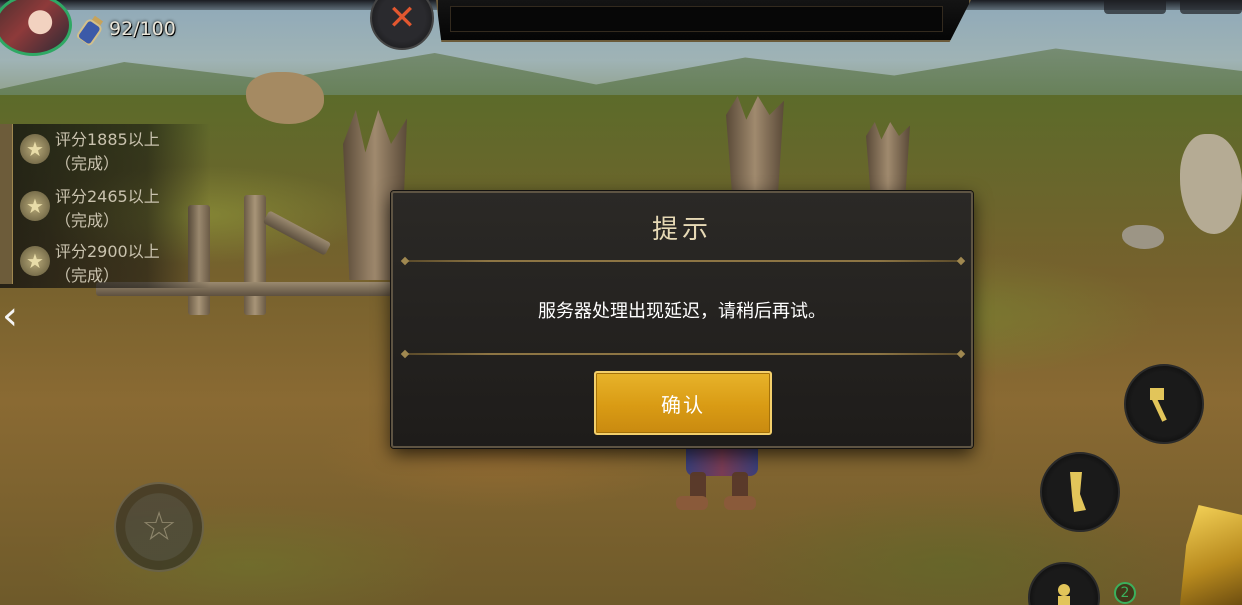  I want to click on stamina-max: 100, so click(157, 29).